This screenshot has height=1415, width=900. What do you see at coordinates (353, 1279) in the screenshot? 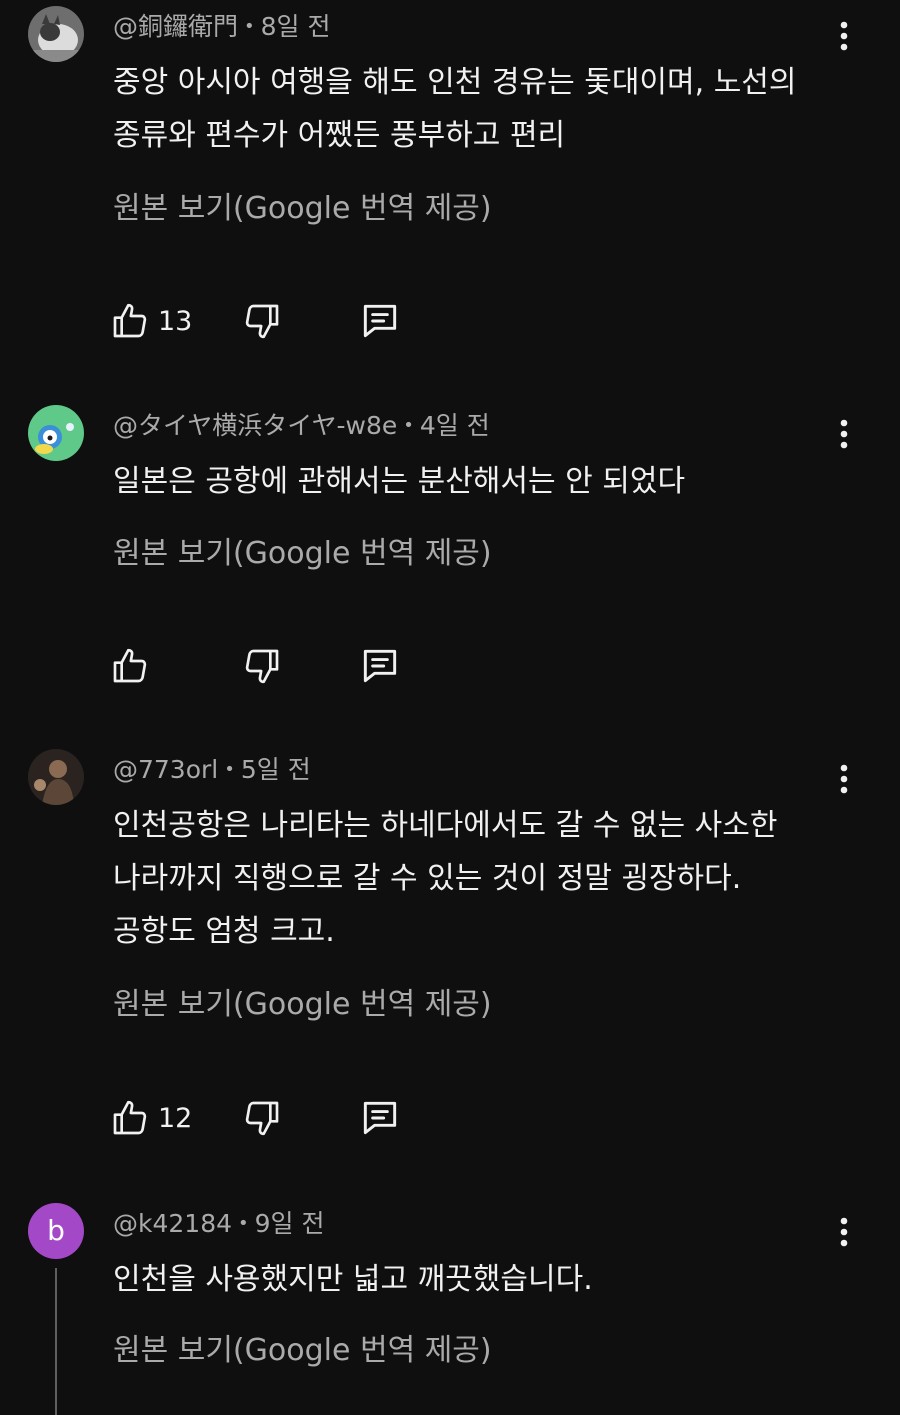
I see `comment-text-line: 인천을 사용했지만 넓고 깨끗했습니다.` at bounding box center [353, 1279].